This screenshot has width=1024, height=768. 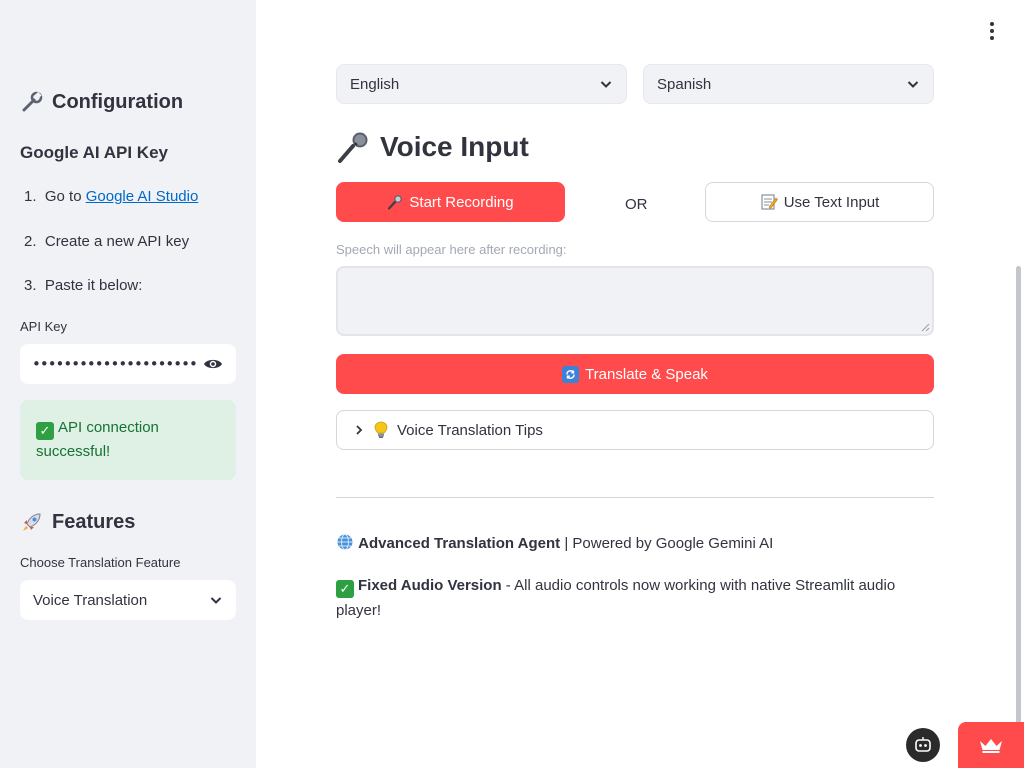 I want to click on step-3: 3. Paste it below:, so click(x=83, y=285).